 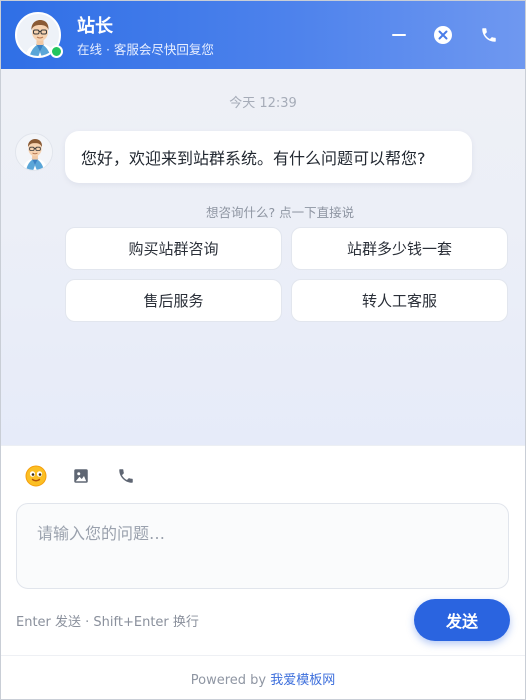 What do you see at coordinates (34, 152) in the screenshot?
I see `bot-avatar` at bounding box center [34, 152].